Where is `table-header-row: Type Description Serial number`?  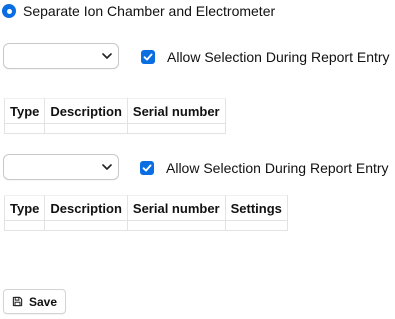
table-header-row: Type Description Serial number is located at coordinates (114, 111).